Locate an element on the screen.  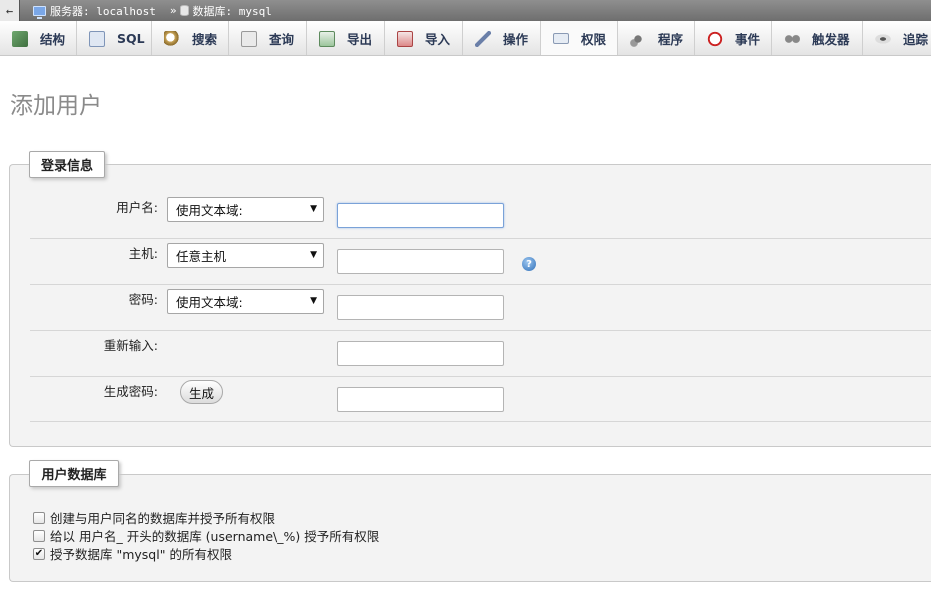
tab-label: 程序 is located at coordinates (671, 39).